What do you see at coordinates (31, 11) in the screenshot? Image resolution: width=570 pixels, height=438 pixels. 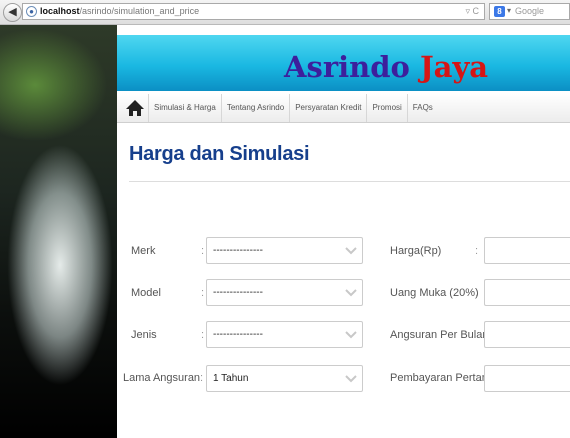 I see `globe-icon: ●` at bounding box center [31, 11].